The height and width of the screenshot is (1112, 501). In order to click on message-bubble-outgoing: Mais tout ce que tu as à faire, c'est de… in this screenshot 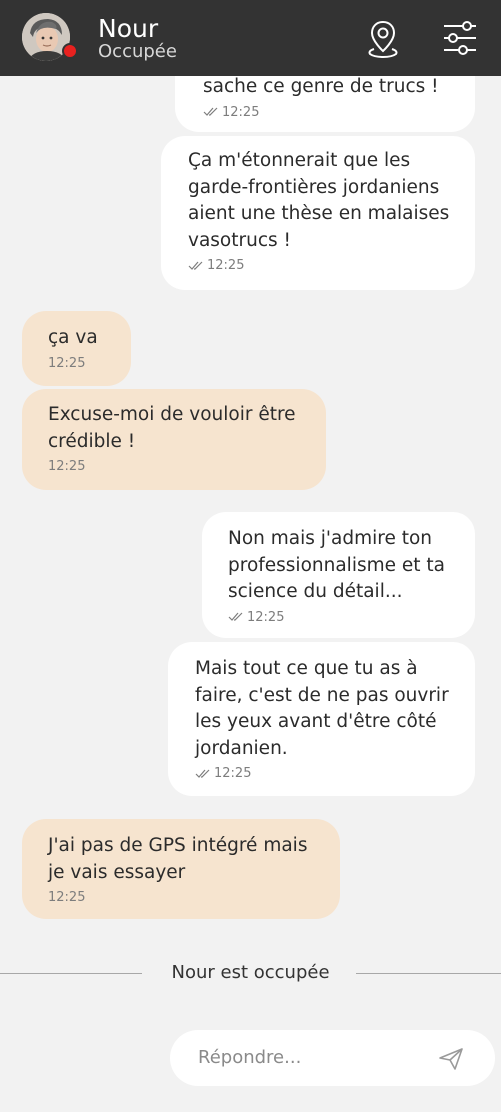, I will do `click(321, 719)`.